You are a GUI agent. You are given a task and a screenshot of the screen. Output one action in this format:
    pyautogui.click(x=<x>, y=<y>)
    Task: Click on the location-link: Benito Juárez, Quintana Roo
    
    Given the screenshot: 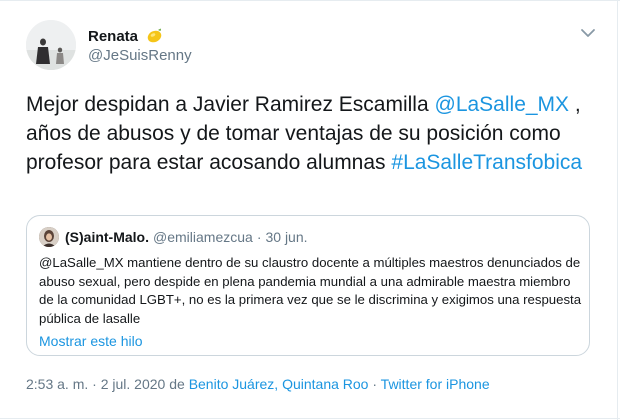 What is the action you would take?
    pyautogui.click(x=279, y=384)
    